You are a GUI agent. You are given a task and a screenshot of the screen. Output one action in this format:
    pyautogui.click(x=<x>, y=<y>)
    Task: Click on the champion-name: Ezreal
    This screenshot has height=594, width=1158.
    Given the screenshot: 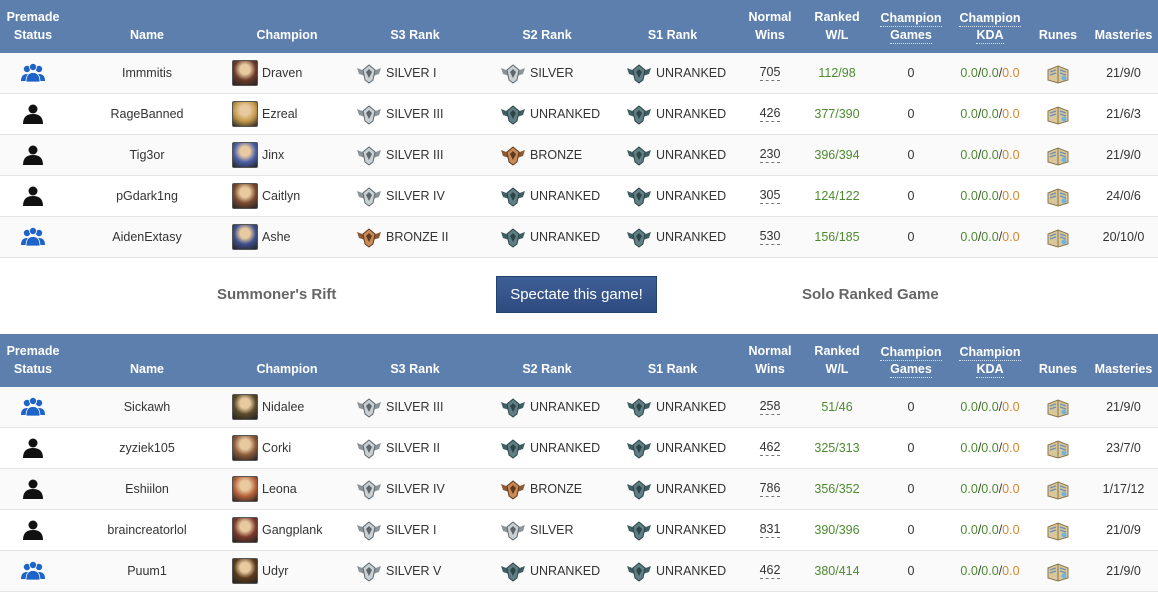 What is the action you would take?
    pyautogui.click(x=279, y=114)
    